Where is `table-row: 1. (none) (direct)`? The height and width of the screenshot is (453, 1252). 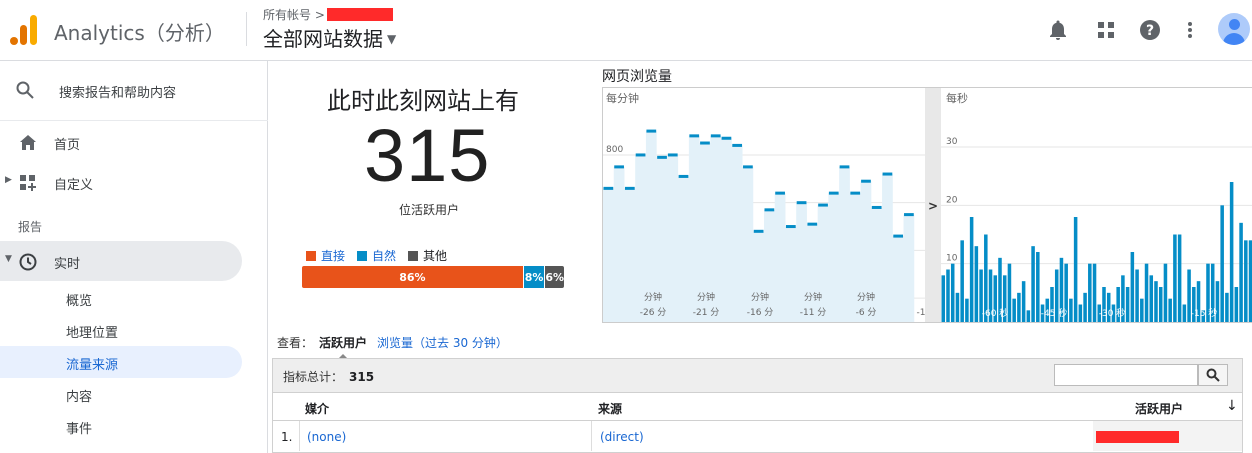 table-row: 1. (none) (direct) is located at coordinates (757, 436).